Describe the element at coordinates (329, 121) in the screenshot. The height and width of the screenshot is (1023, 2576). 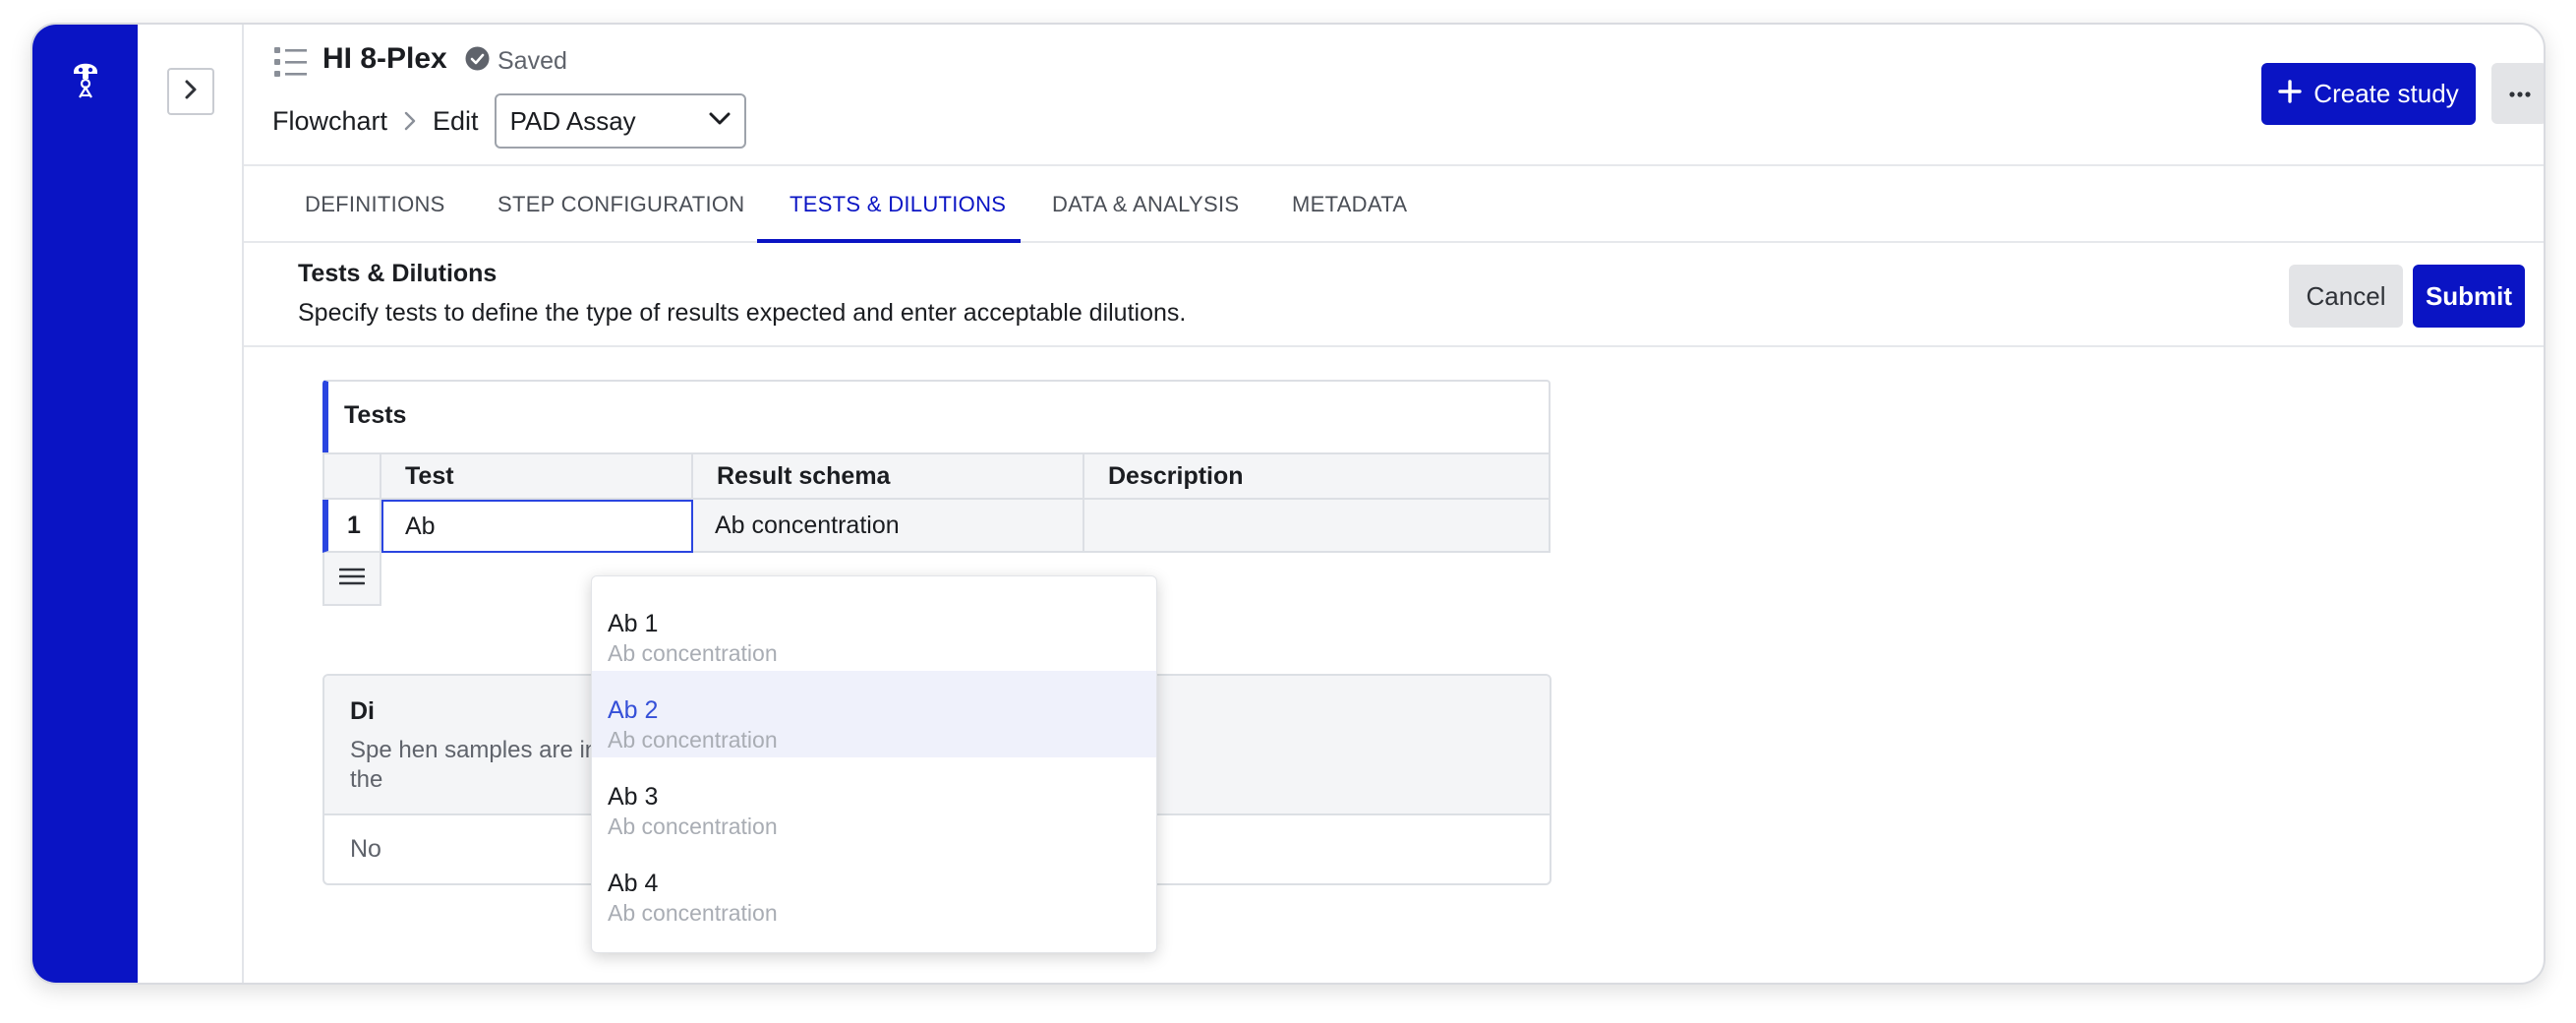
I see `breadcrumb-flowchart: Flowchart` at that location.